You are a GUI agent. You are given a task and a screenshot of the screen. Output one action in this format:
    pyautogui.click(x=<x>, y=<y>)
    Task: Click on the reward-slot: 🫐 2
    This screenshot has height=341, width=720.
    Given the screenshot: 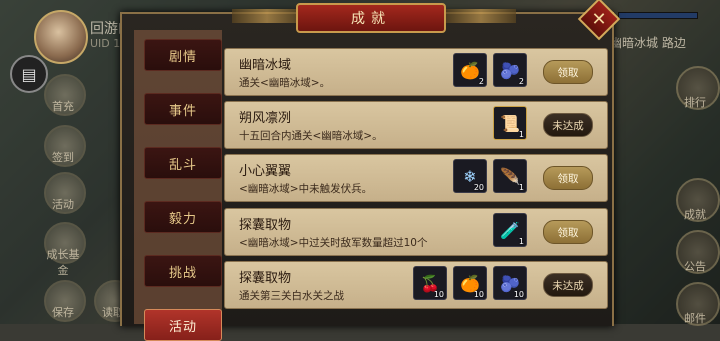 What is the action you would take?
    pyautogui.click(x=510, y=70)
    